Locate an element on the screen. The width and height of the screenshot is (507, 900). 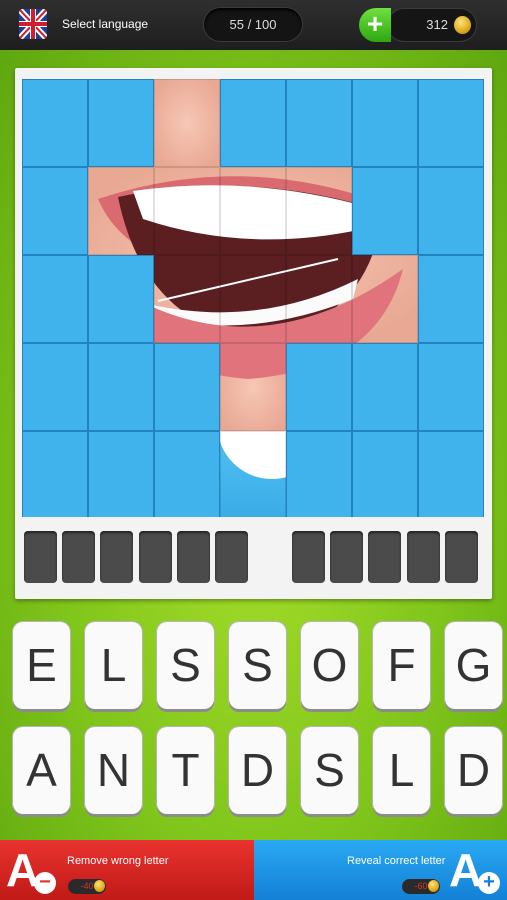
letter-key: A is located at coordinates (41, 770).